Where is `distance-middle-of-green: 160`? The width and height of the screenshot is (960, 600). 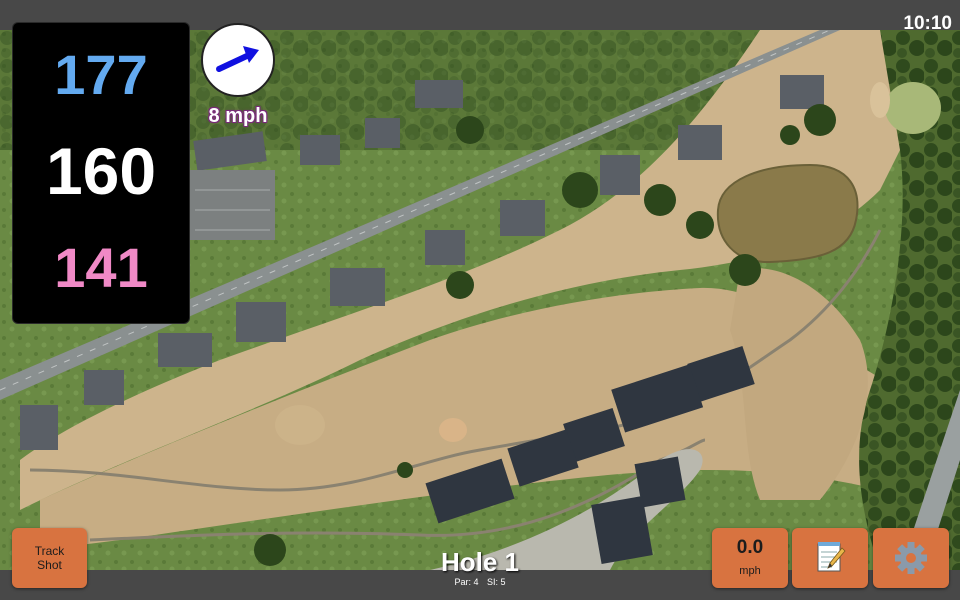 distance-middle-of-green: 160 is located at coordinates (101, 171).